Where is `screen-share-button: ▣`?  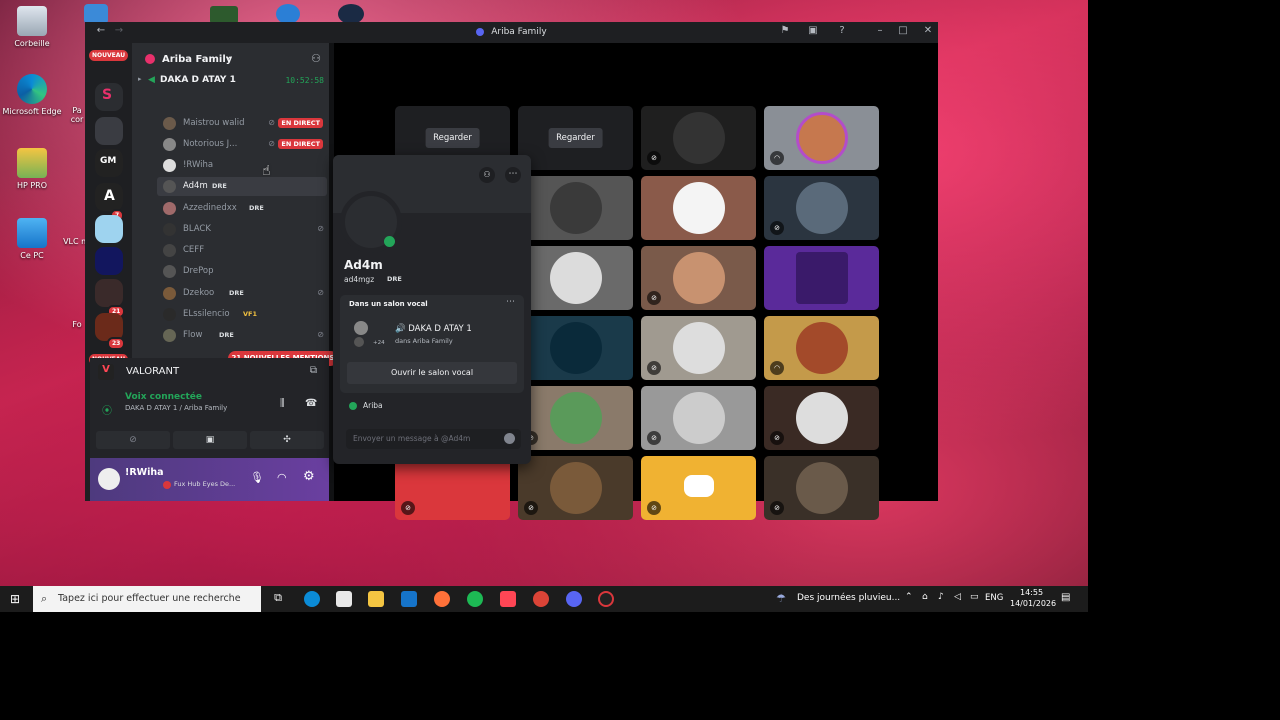
screen-share-button: ▣ is located at coordinates (210, 440).